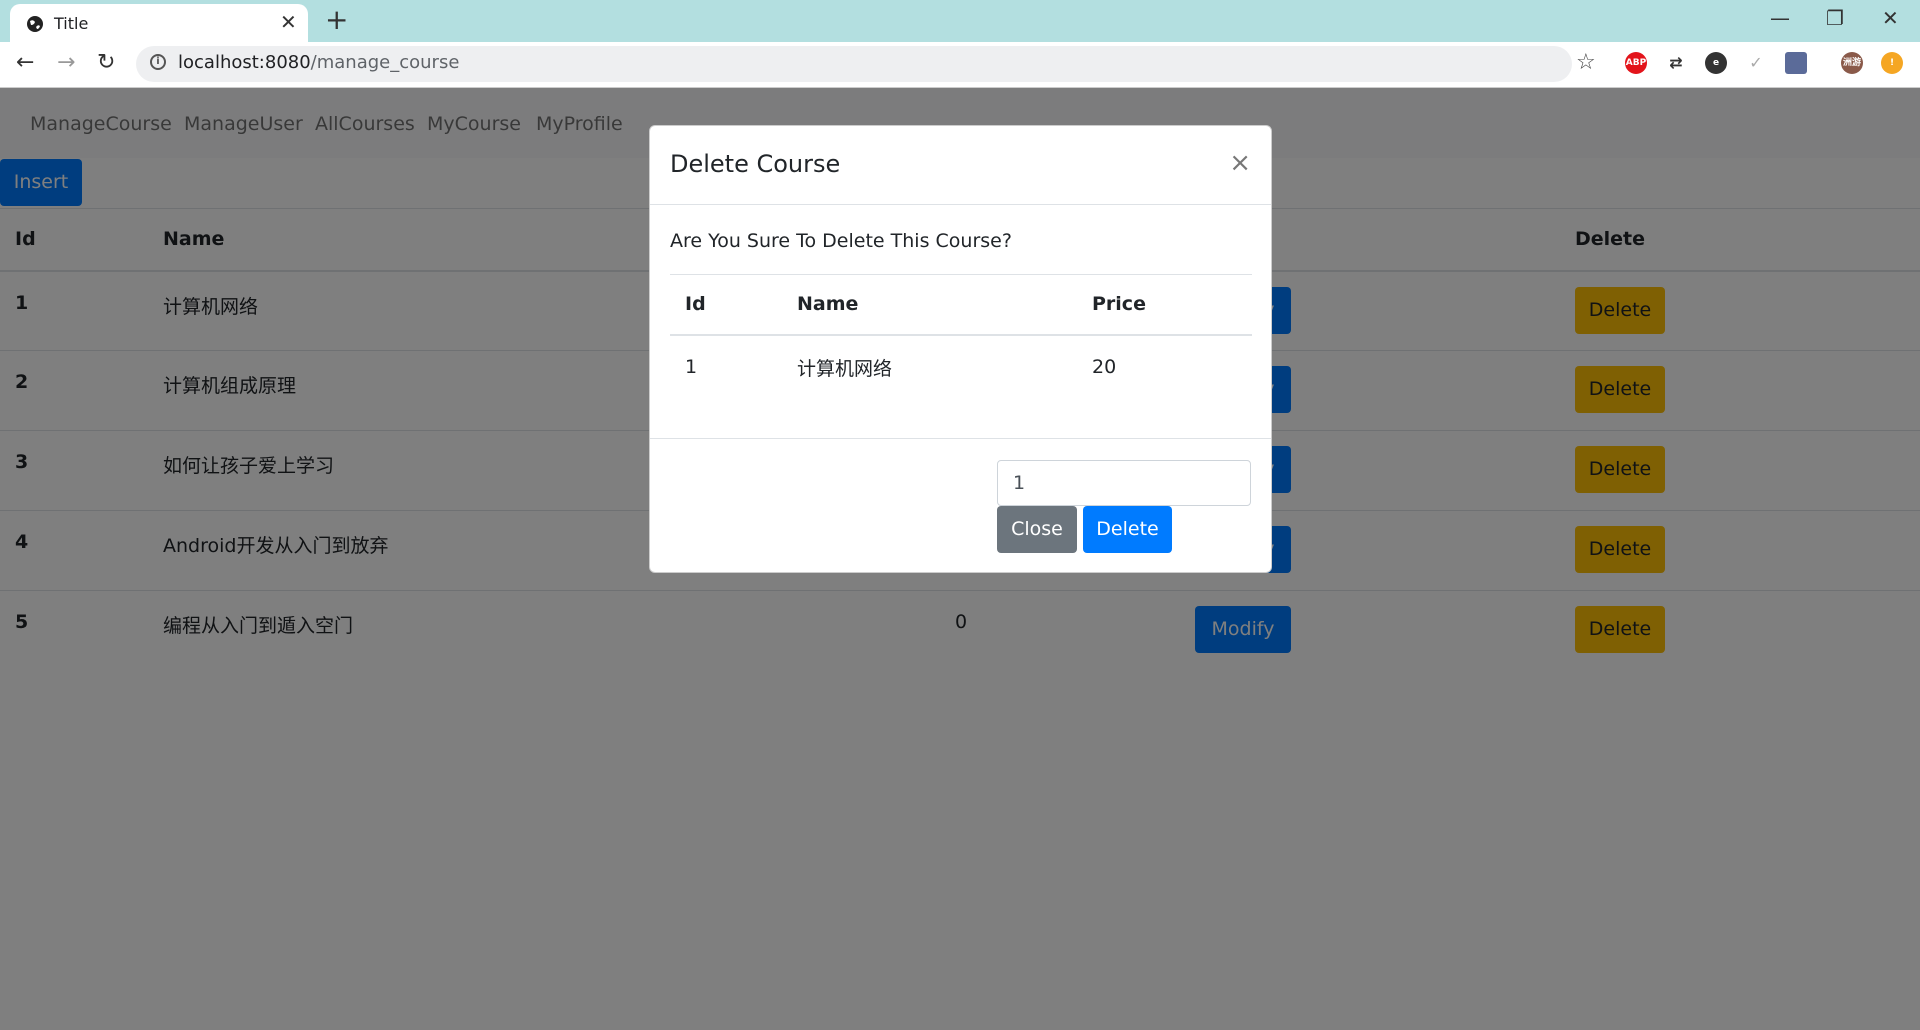 Image resolution: width=1920 pixels, height=1030 pixels. What do you see at coordinates (1037, 529) in the screenshot?
I see `close-button: Close` at bounding box center [1037, 529].